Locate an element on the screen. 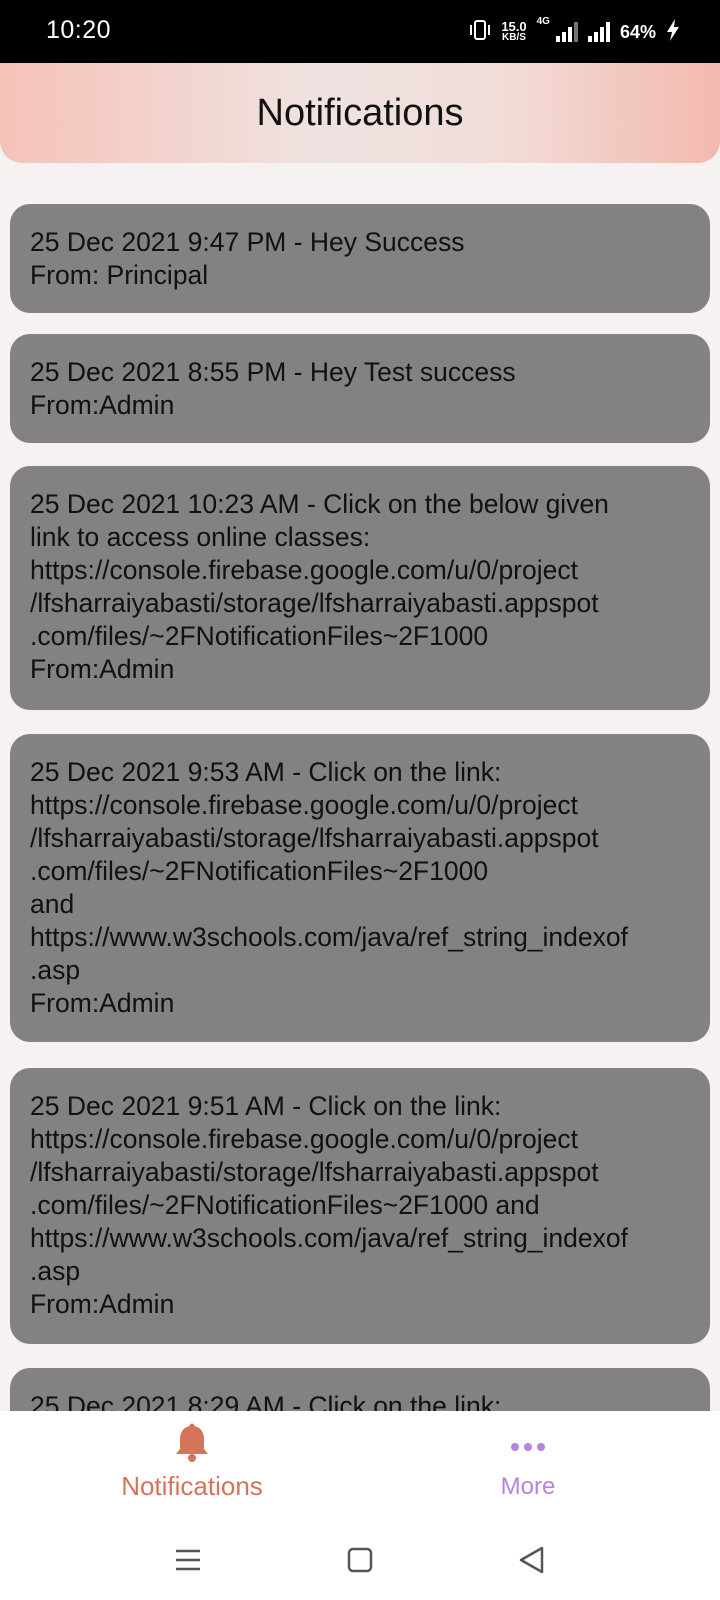 This screenshot has height=1600, width=720. notification-text: 25 Dec 2021 9:47 PM - Hey Success is located at coordinates (247, 242).